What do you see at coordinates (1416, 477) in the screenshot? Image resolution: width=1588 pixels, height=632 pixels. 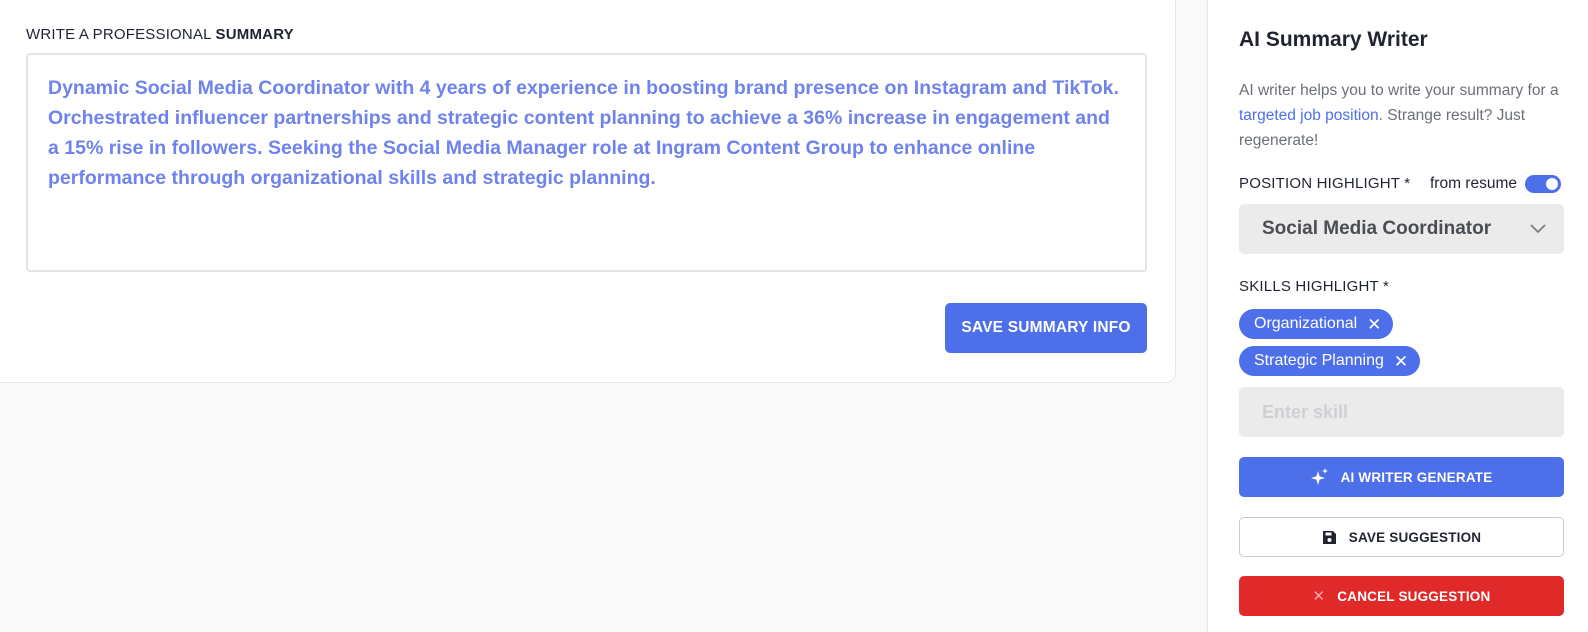 I see `generate-label: AI WRITER GENERATE` at bounding box center [1416, 477].